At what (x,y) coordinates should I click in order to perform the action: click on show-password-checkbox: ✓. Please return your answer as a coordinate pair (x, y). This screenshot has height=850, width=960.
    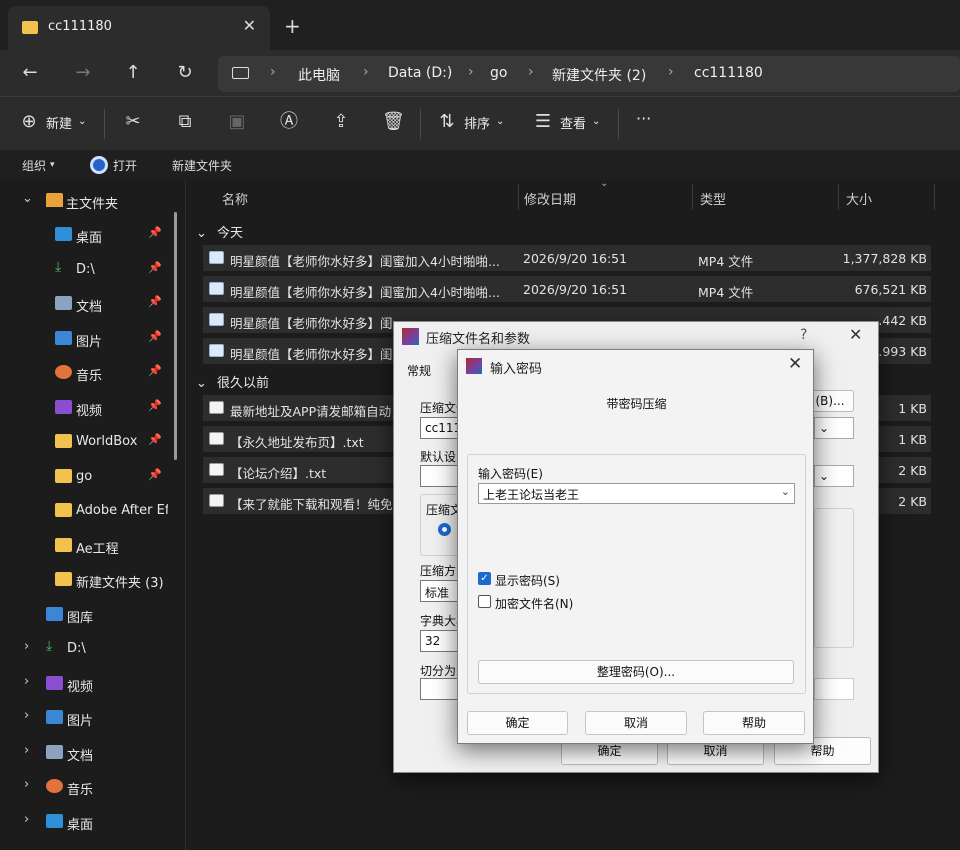
    Looking at the image, I should click on (484, 578).